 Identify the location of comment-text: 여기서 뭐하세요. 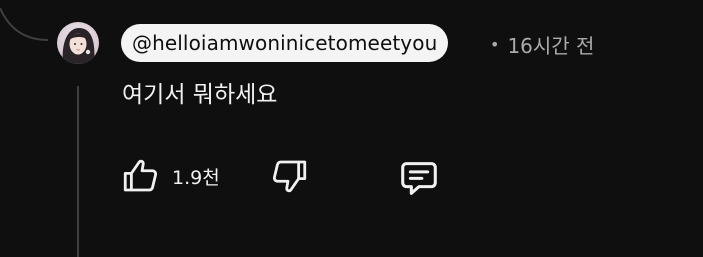
(200, 95).